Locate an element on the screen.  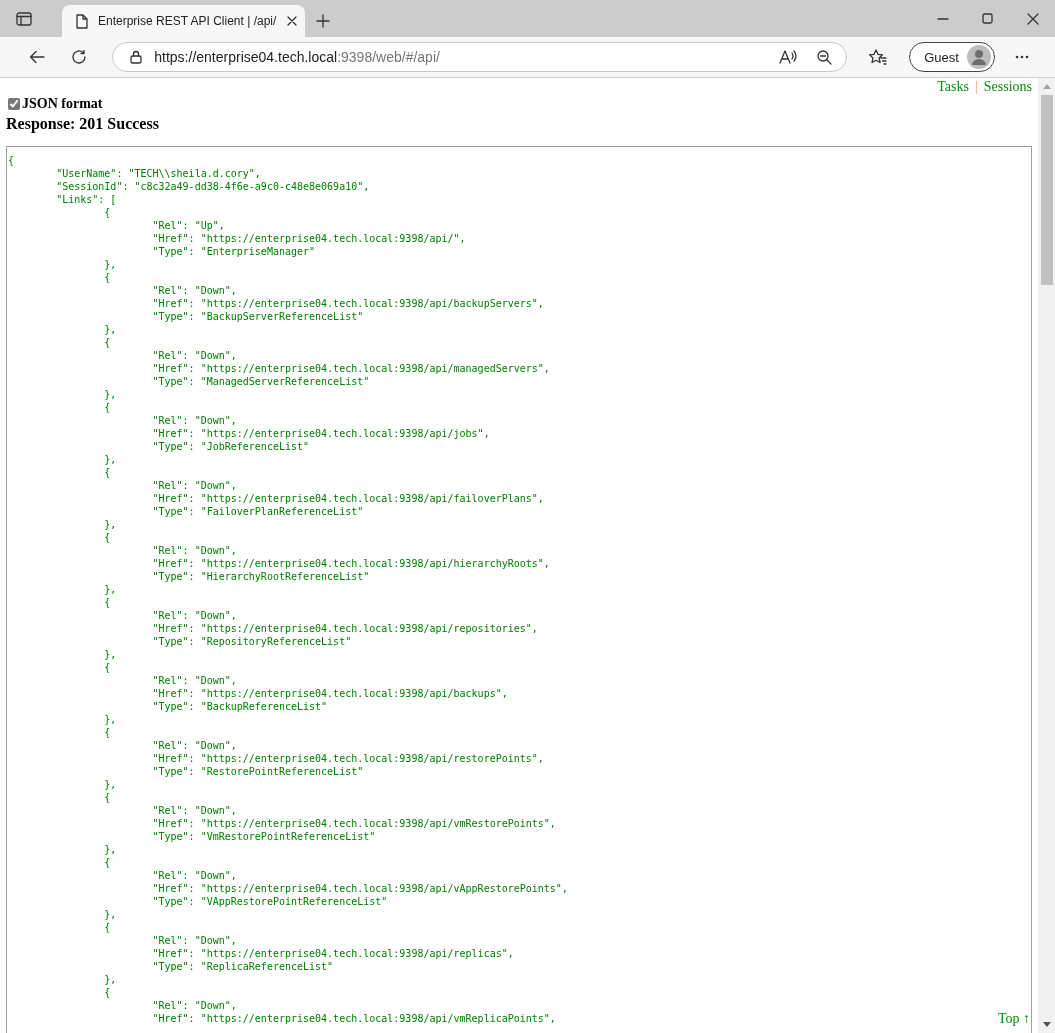
zoom-out-icon is located at coordinates (825, 57).